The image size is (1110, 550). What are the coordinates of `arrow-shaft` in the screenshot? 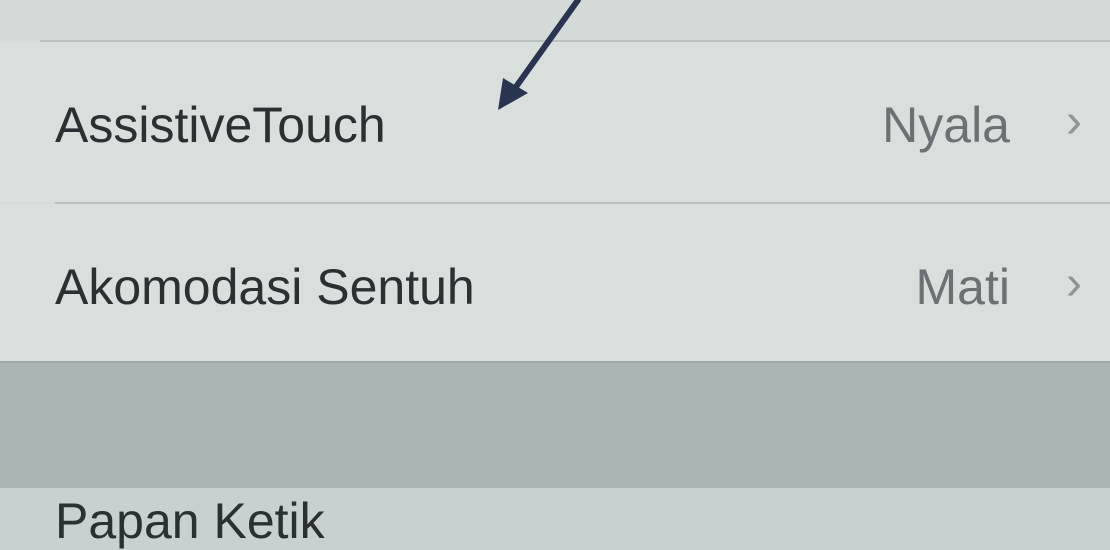 It's located at (543, 50).